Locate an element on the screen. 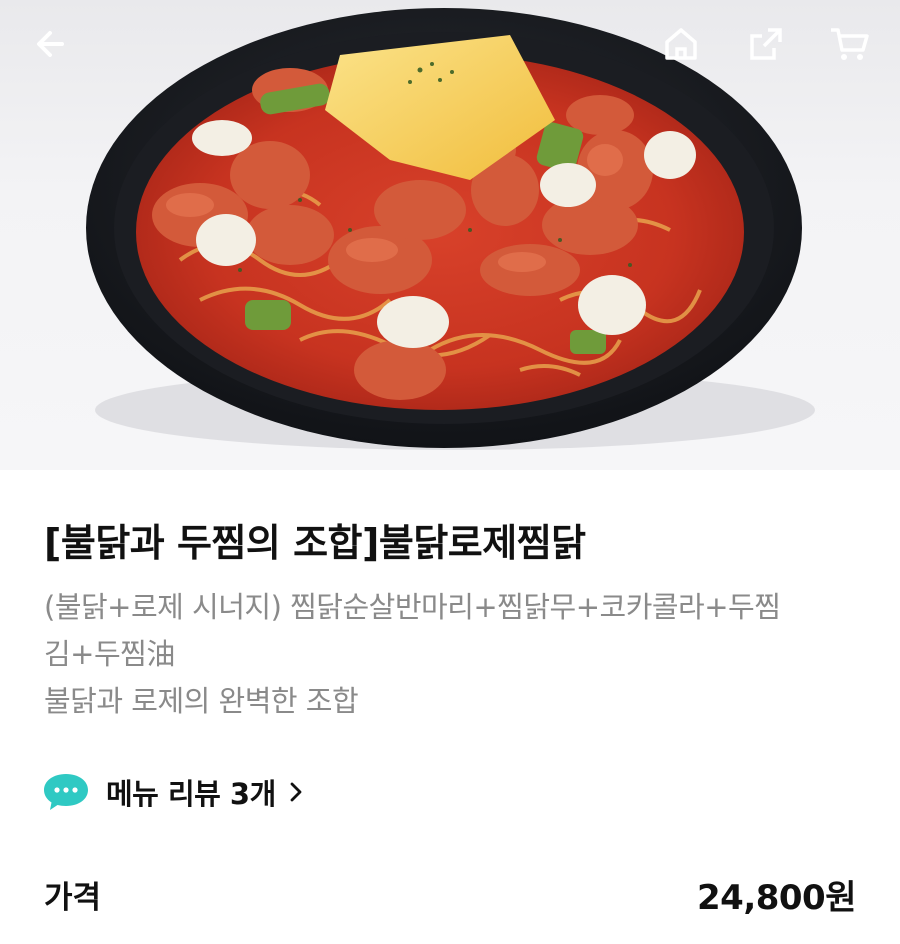 This screenshot has height=944, width=900. description-line: 김+두찜油 is located at coordinates (109, 654).